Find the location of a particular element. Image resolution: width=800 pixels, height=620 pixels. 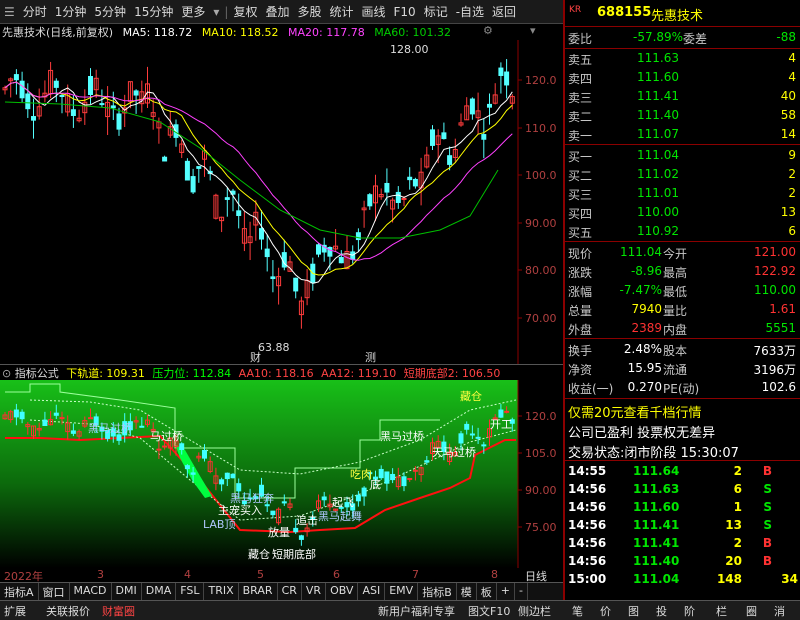

close-chart-icon: ▾ is located at coordinates (533, 30).